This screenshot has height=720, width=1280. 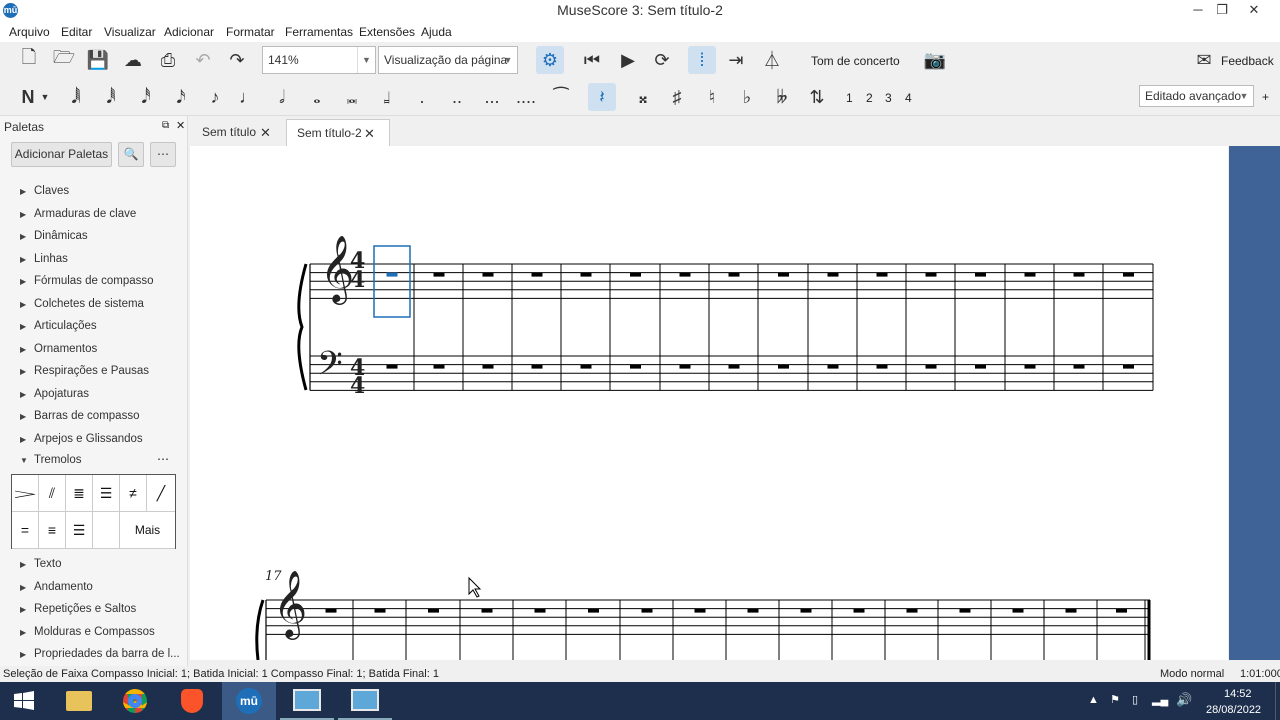 I want to click on add-workspace-button: +, so click(x=1265, y=97).